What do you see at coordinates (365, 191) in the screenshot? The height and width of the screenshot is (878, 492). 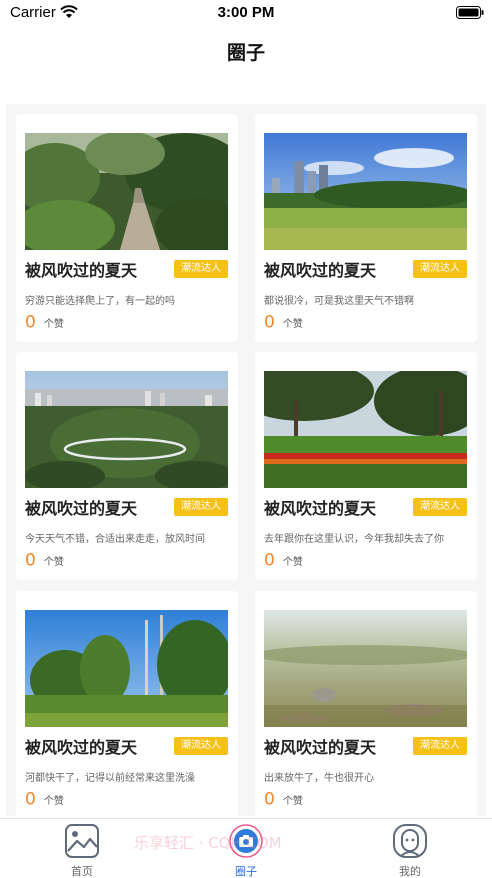 I see `post-photo-city-lawn` at bounding box center [365, 191].